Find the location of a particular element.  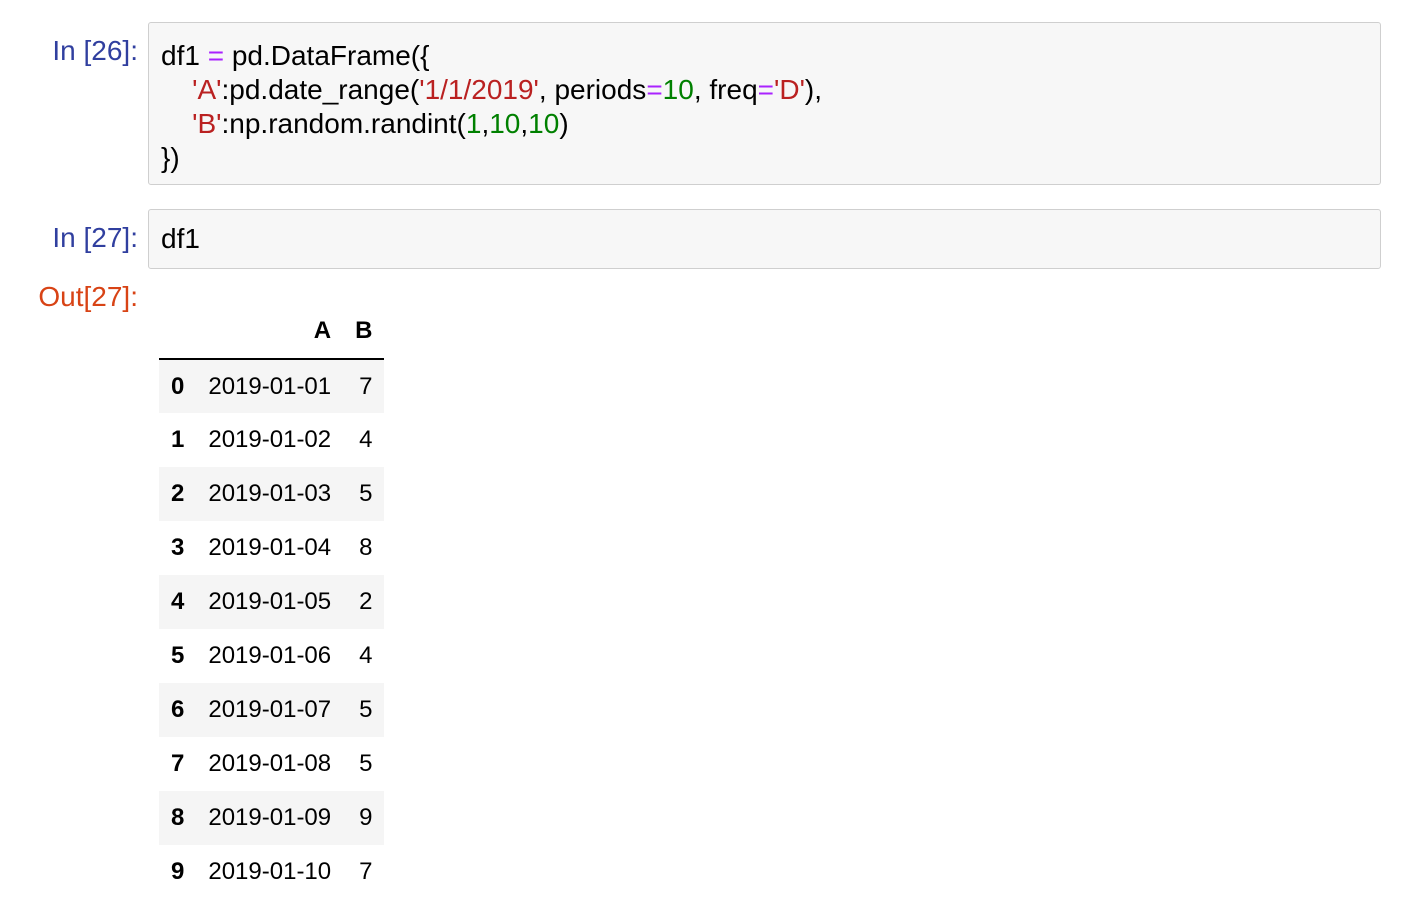

cell-a: 2019-01-04 is located at coordinates (270, 547).